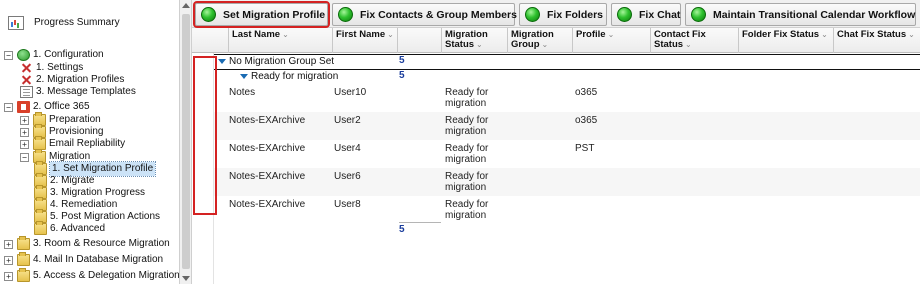  Describe the element at coordinates (205, 135) in the screenshot. I see `row-selector-highlight` at that location.